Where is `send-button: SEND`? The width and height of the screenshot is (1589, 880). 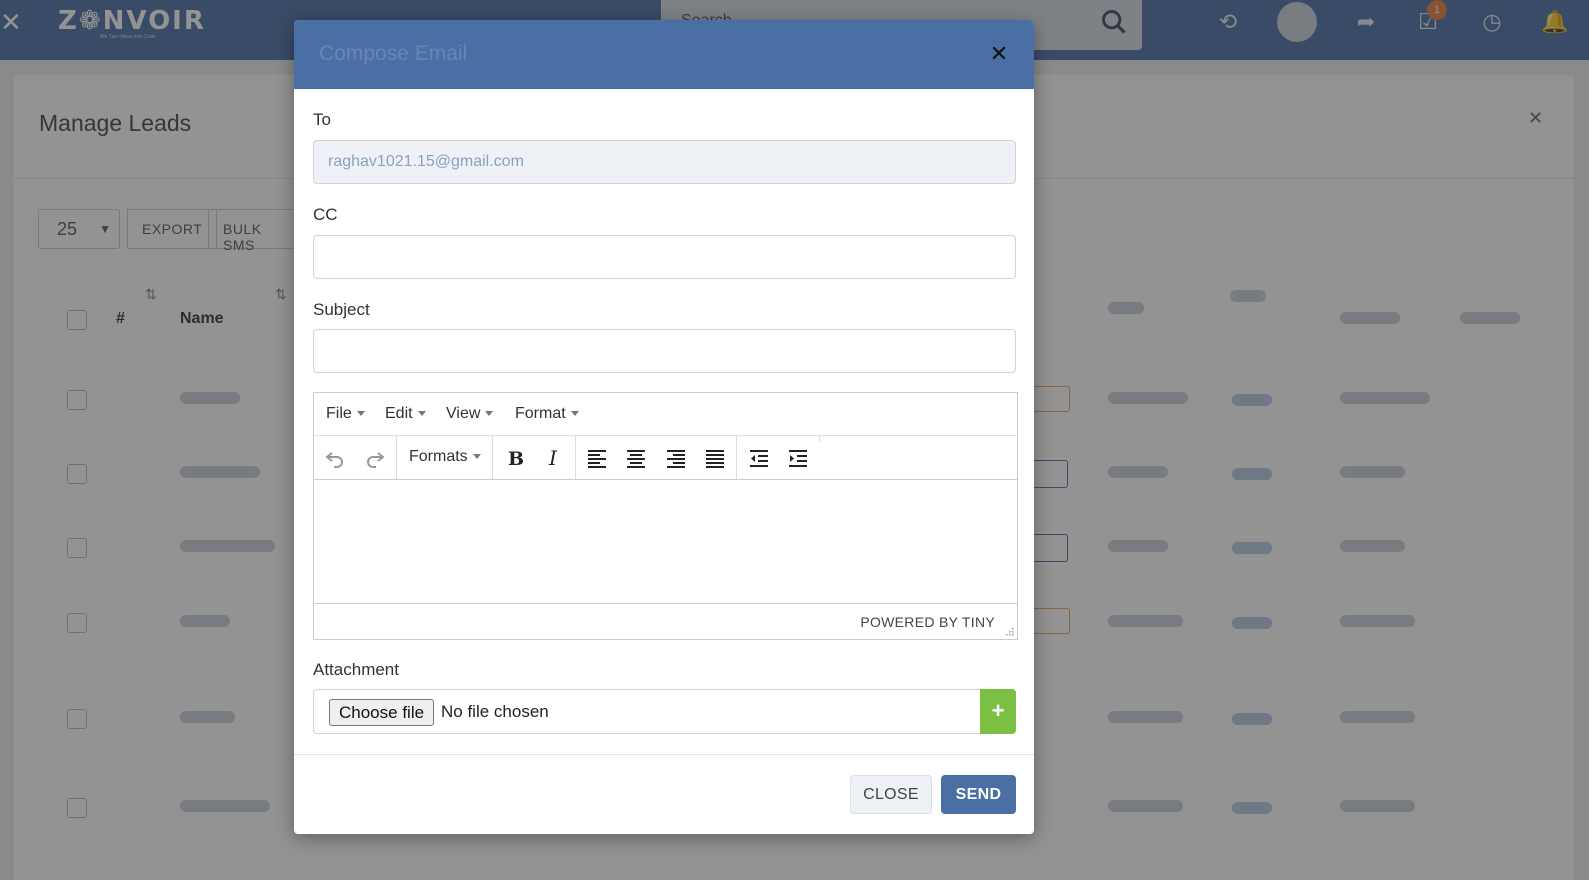 send-button: SEND is located at coordinates (978, 794).